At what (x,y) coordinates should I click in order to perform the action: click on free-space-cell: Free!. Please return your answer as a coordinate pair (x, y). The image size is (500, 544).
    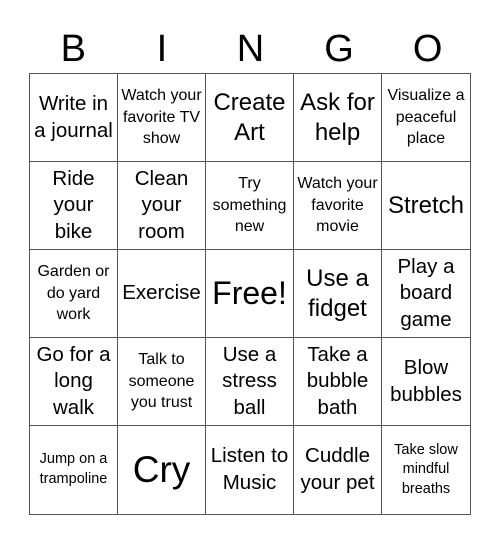
    Looking at the image, I should click on (250, 294).